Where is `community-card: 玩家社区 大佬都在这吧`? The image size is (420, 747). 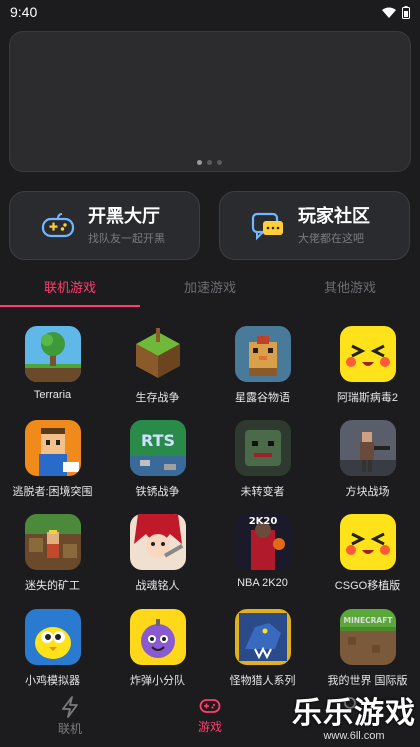 community-card: 玩家社区 大佬都在这吧 is located at coordinates (314, 225).